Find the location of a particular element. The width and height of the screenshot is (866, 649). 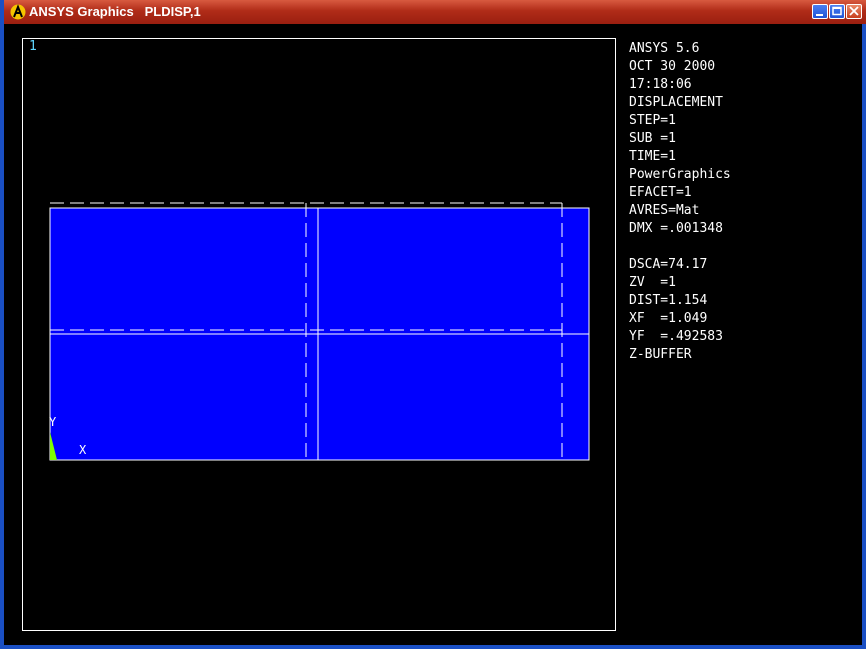

info-line is located at coordinates (680, 247).